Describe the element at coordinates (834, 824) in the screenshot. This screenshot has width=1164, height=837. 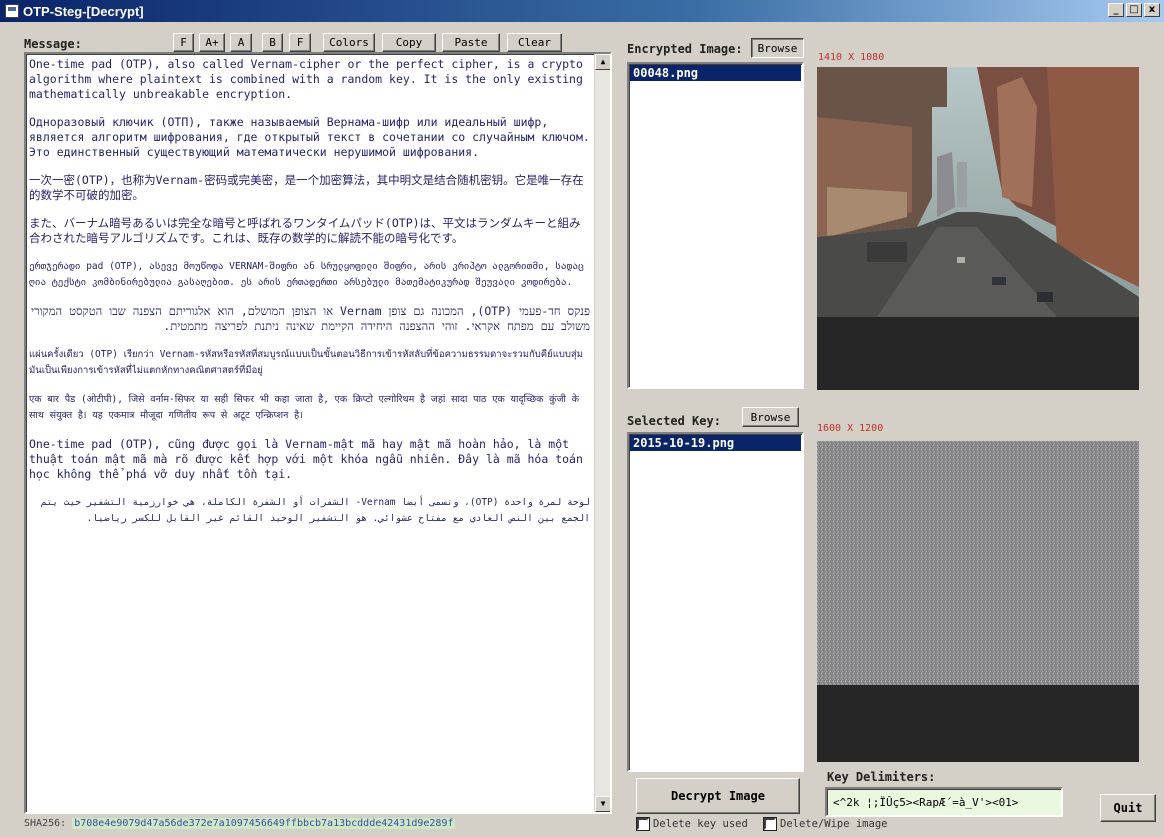
I see `delete-image-label: Delete/Wipe image` at that location.